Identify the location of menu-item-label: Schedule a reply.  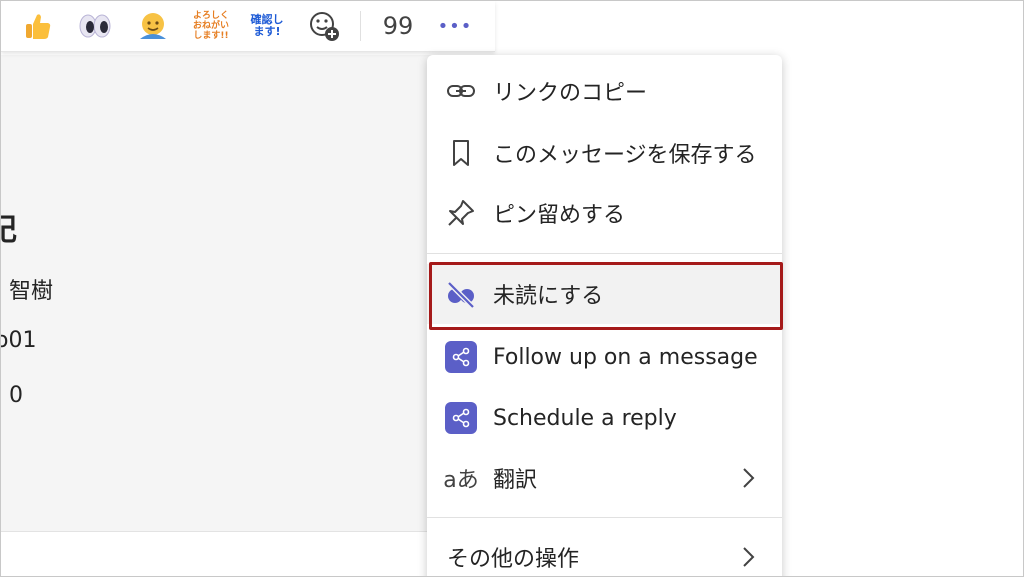
(585, 418).